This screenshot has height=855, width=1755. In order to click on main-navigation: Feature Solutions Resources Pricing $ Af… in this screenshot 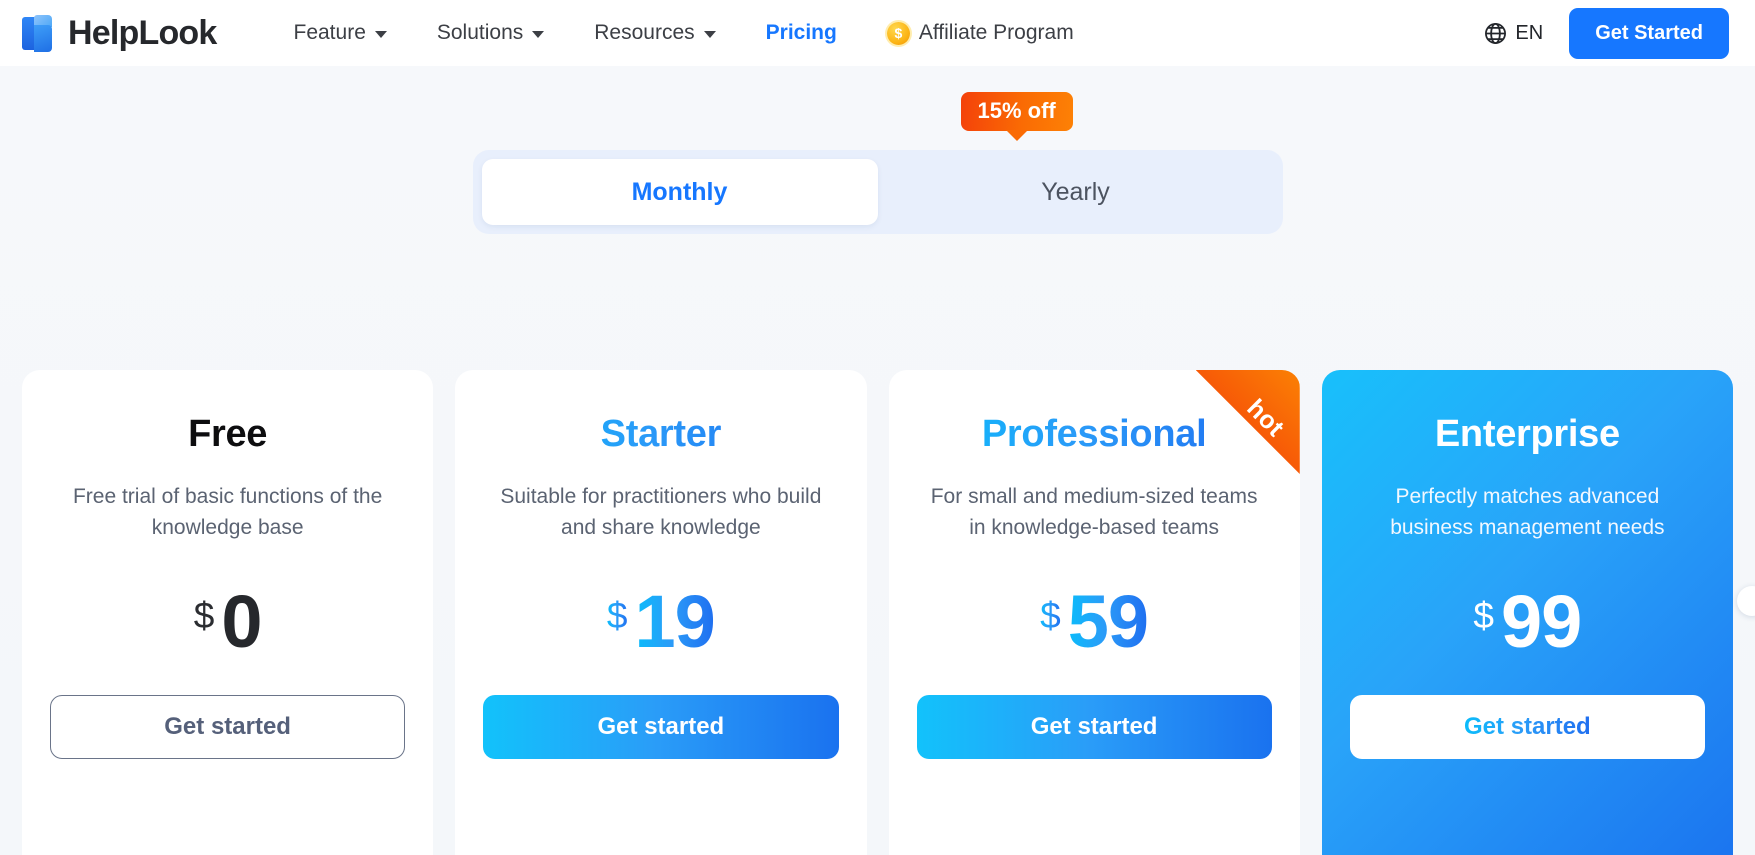, I will do `click(876, 33)`.